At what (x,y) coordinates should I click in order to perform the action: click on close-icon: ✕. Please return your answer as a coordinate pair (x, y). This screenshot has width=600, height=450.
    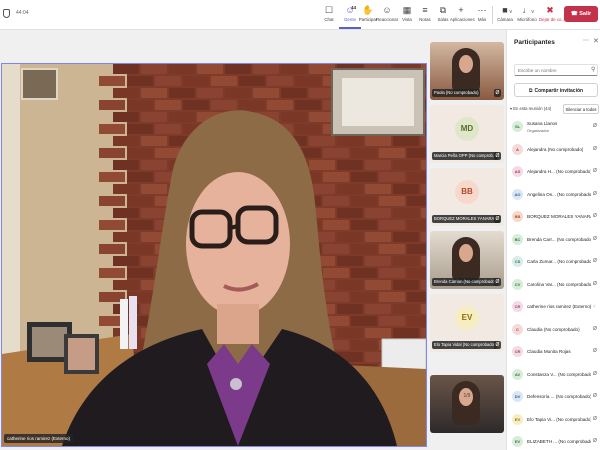
    Looking at the image, I should click on (596, 41).